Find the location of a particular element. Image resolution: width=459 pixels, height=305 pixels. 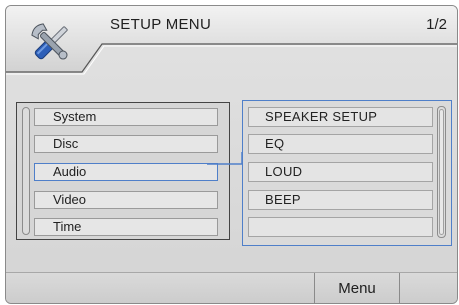

menu-item-video: Video is located at coordinates (126, 200).